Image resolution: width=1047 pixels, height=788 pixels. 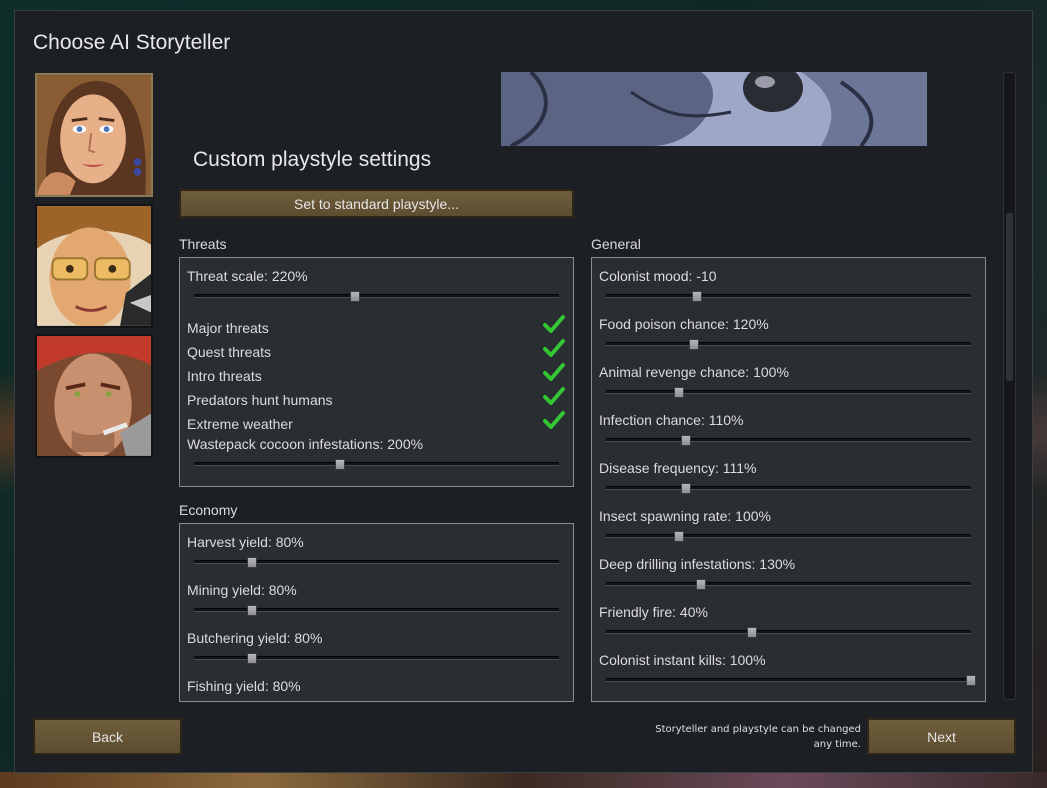 What do you see at coordinates (260, 400) in the screenshot?
I see `toggle-label: Predators hunt humans` at bounding box center [260, 400].